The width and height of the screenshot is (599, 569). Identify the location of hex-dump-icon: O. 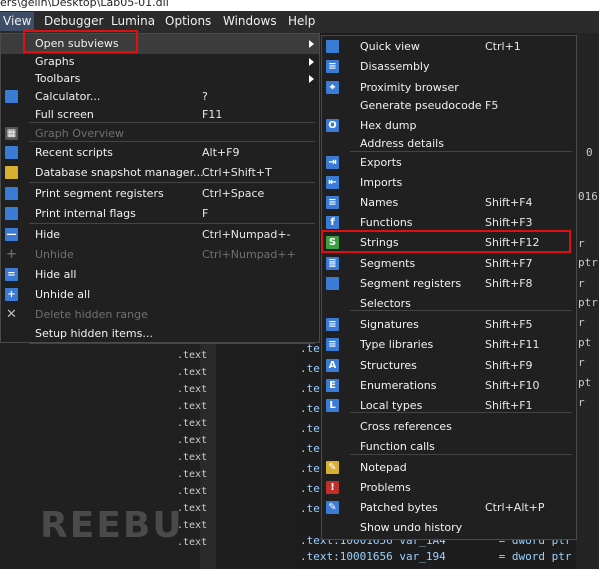
(332, 125).